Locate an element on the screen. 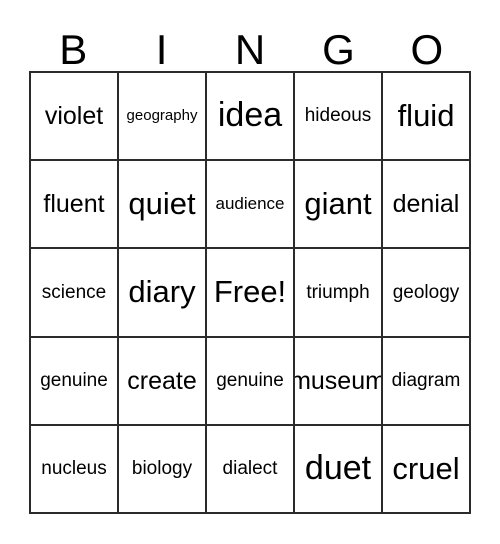  bingo-cell: idea is located at coordinates (251, 117).